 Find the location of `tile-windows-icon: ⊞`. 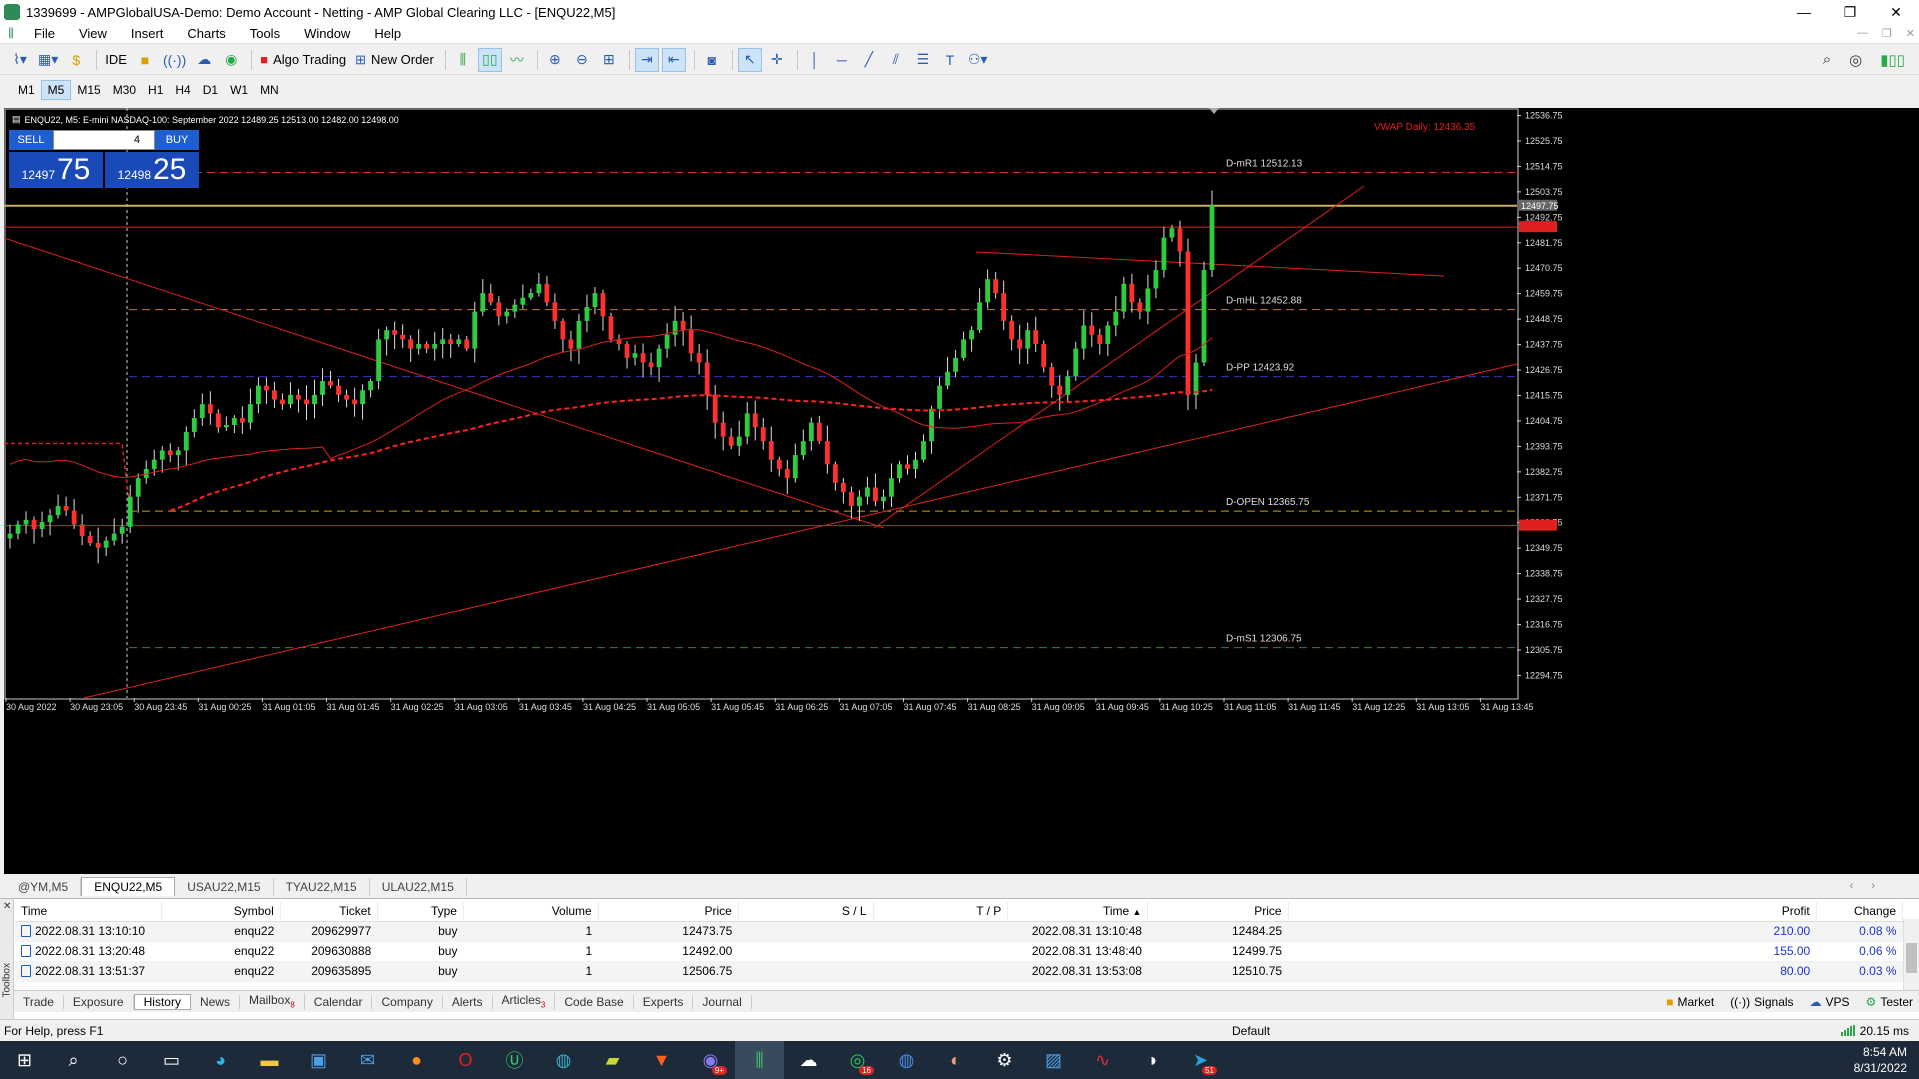

tile-windows-icon: ⊞ is located at coordinates (609, 60).